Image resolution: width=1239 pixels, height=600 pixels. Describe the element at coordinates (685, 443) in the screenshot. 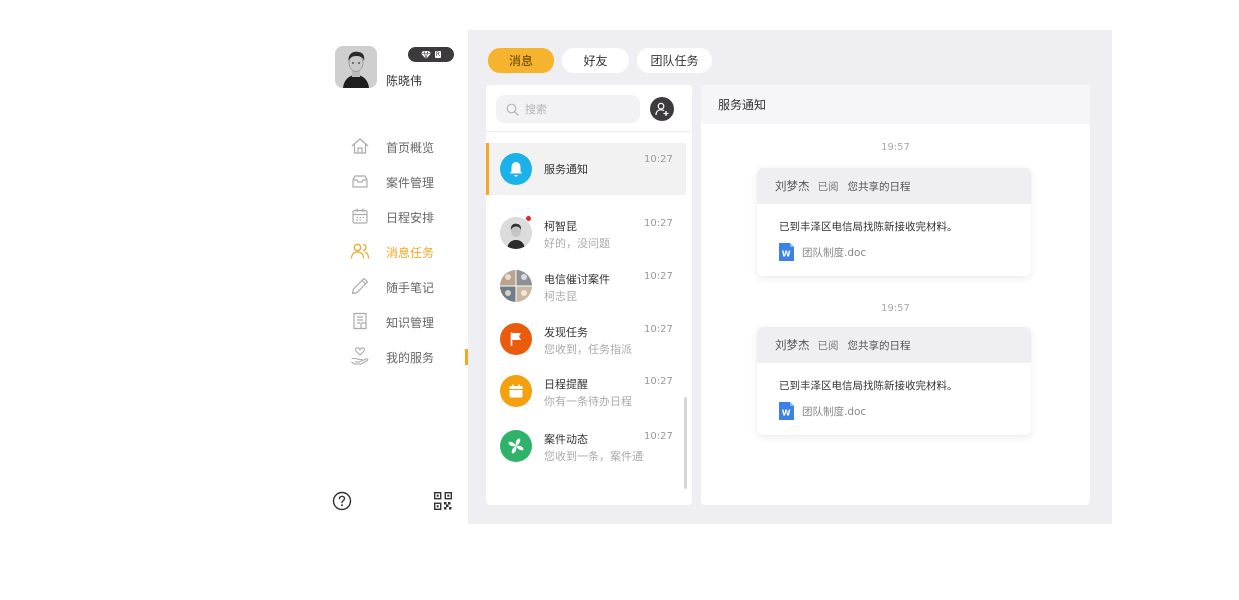

I see `list-scrollbar` at that location.